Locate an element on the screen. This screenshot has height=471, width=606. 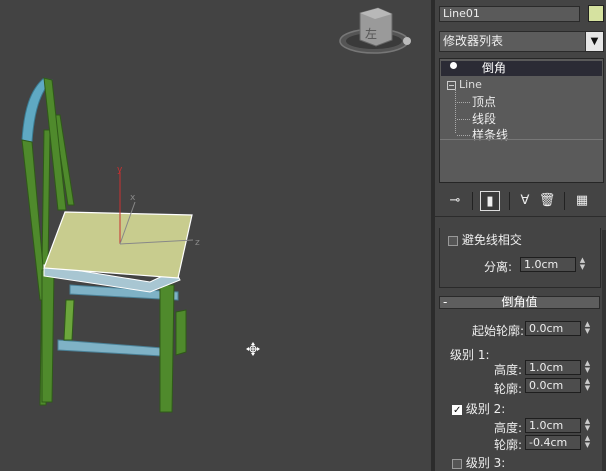
stack-item-bevel-label: 倒角 is located at coordinates (494, 68).